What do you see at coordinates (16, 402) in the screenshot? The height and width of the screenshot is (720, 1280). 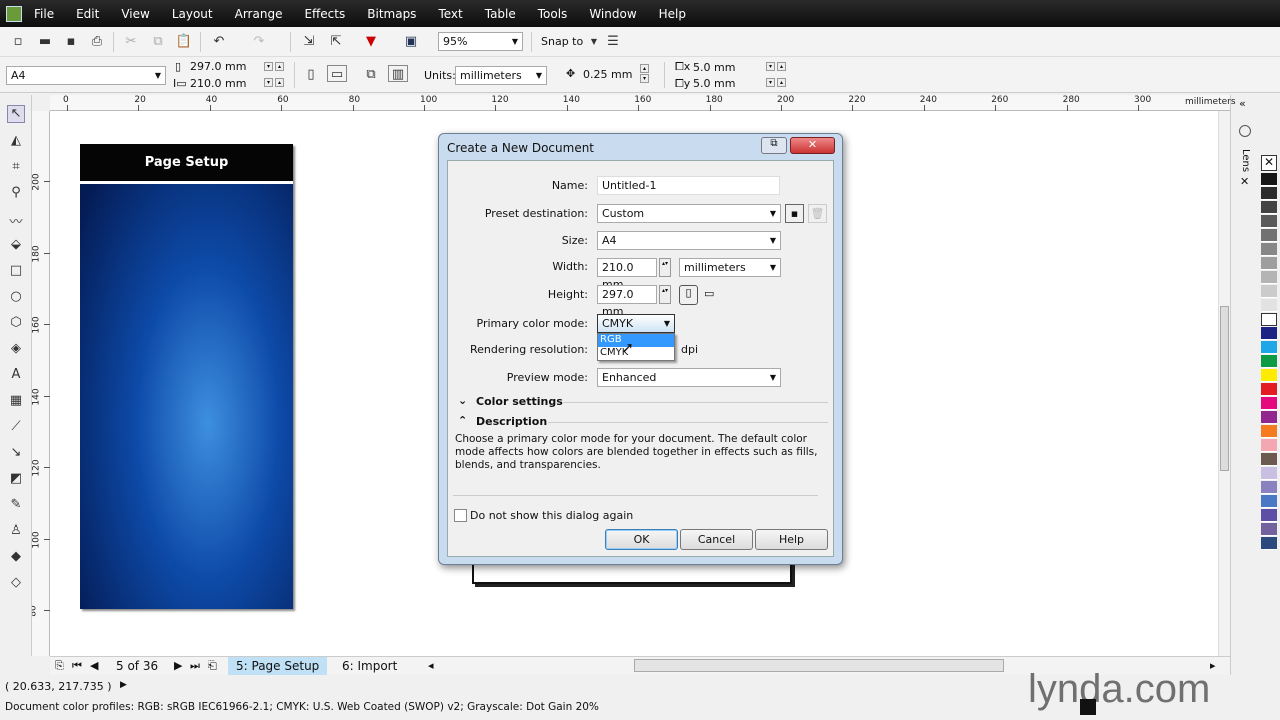 I see `table-tool-icon: ▦` at bounding box center [16, 402].